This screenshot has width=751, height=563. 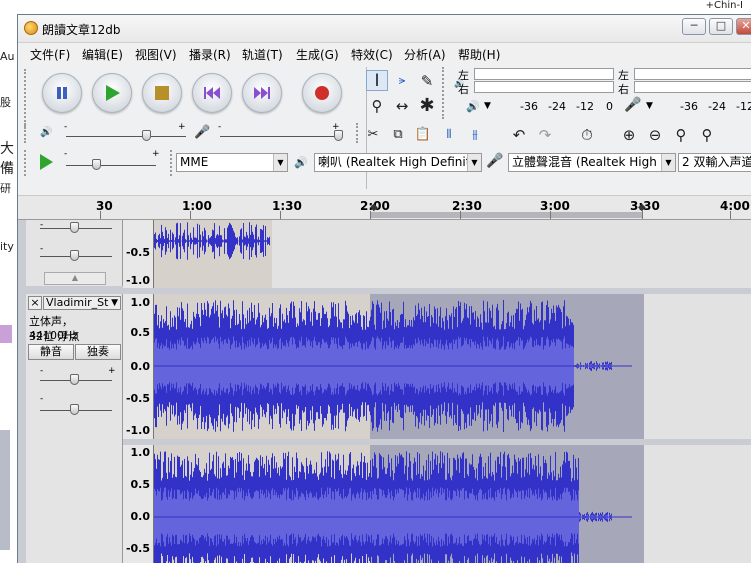 What do you see at coordinates (506, 215) in the screenshot?
I see `ruler-selection` at bounding box center [506, 215].